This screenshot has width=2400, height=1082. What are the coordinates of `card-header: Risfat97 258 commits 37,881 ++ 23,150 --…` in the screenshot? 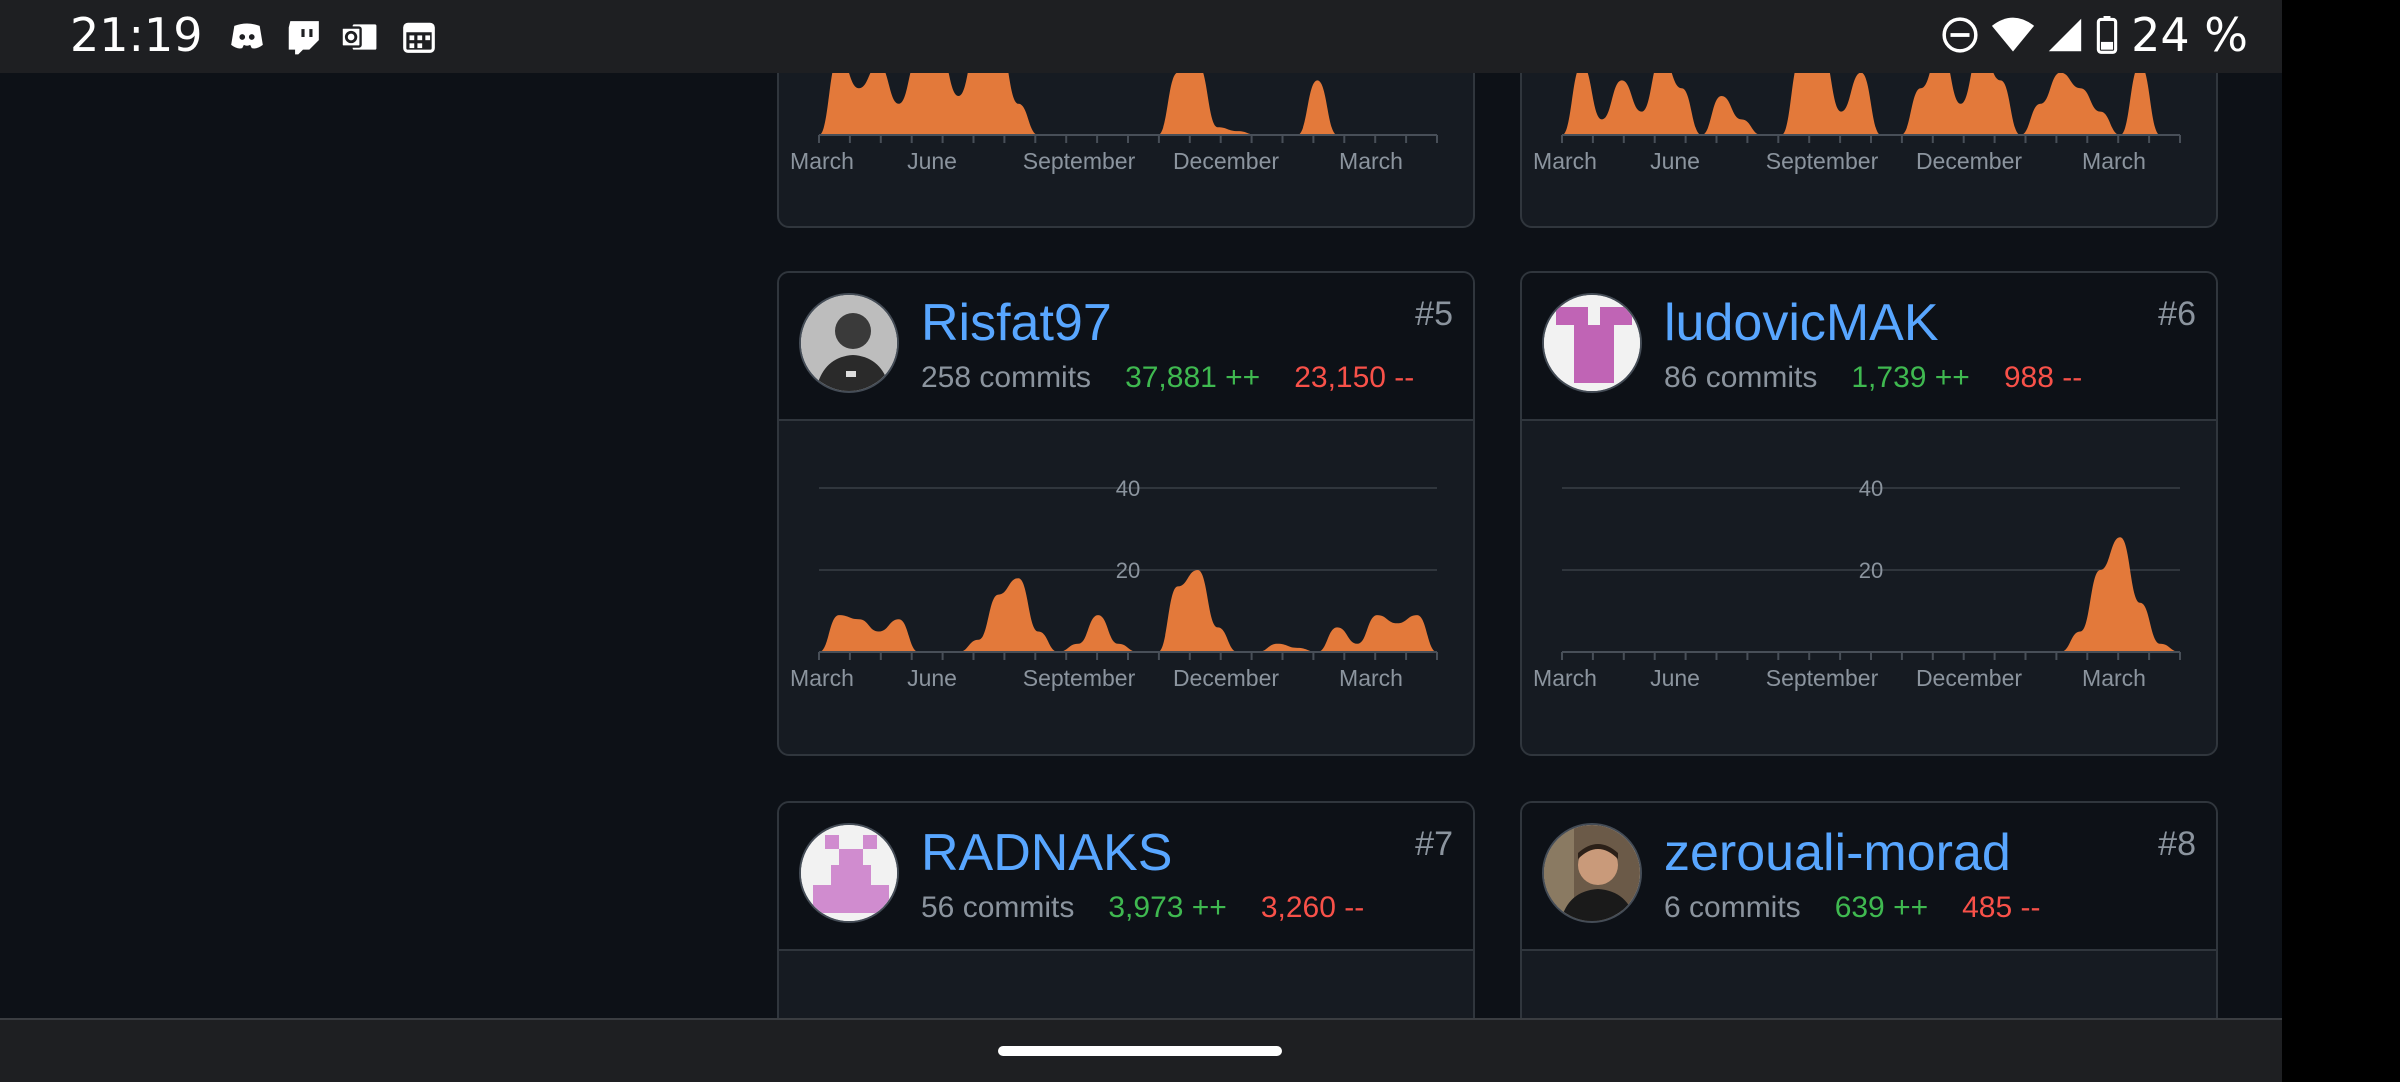 It's located at (1126, 347).